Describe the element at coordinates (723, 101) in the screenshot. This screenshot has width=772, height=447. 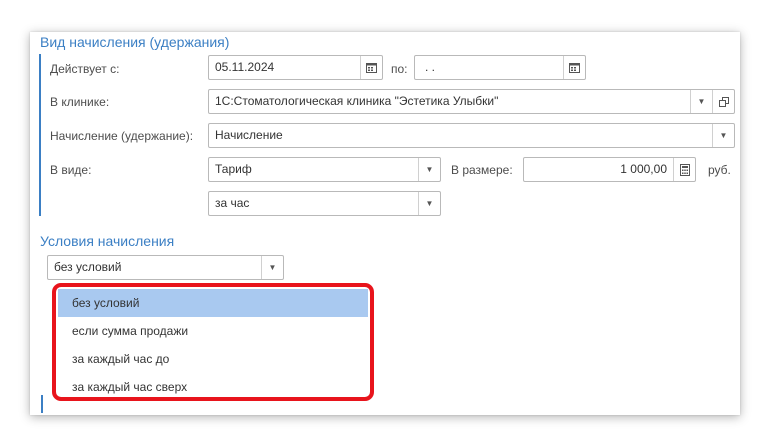
I see `open-window-icon` at that location.